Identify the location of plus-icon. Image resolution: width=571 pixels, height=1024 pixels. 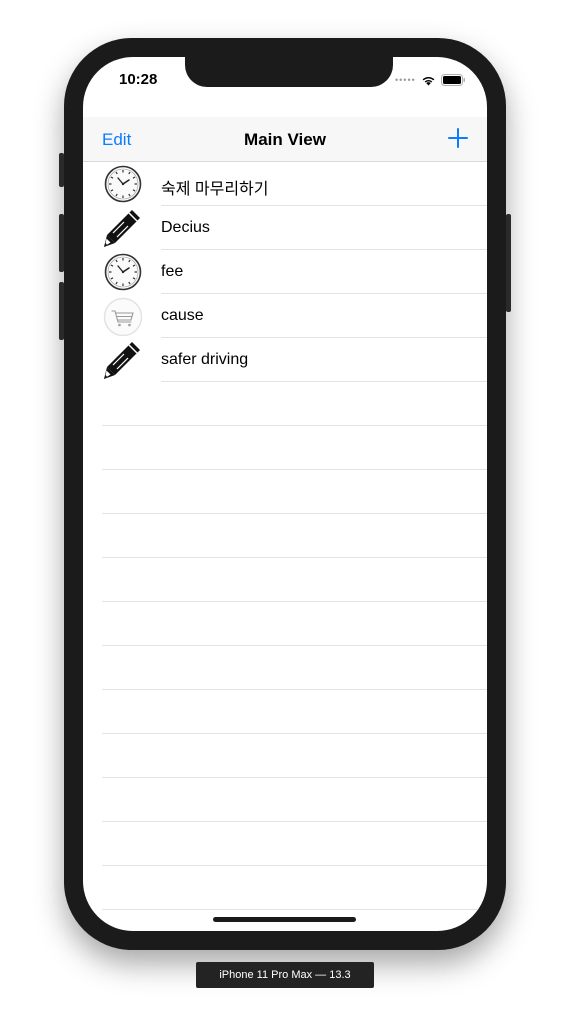
(458, 138).